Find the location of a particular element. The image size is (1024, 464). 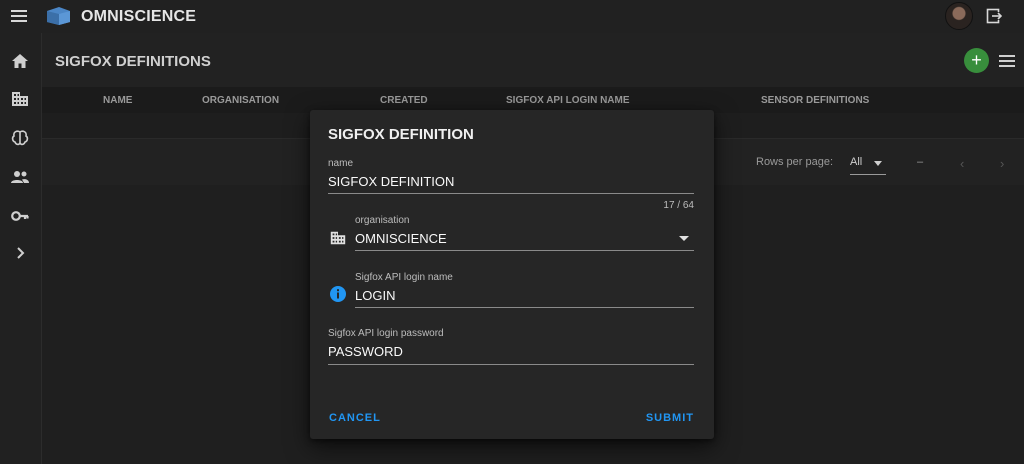

app-brand: OMNISCIENCE is located at coordinates (139, 16).